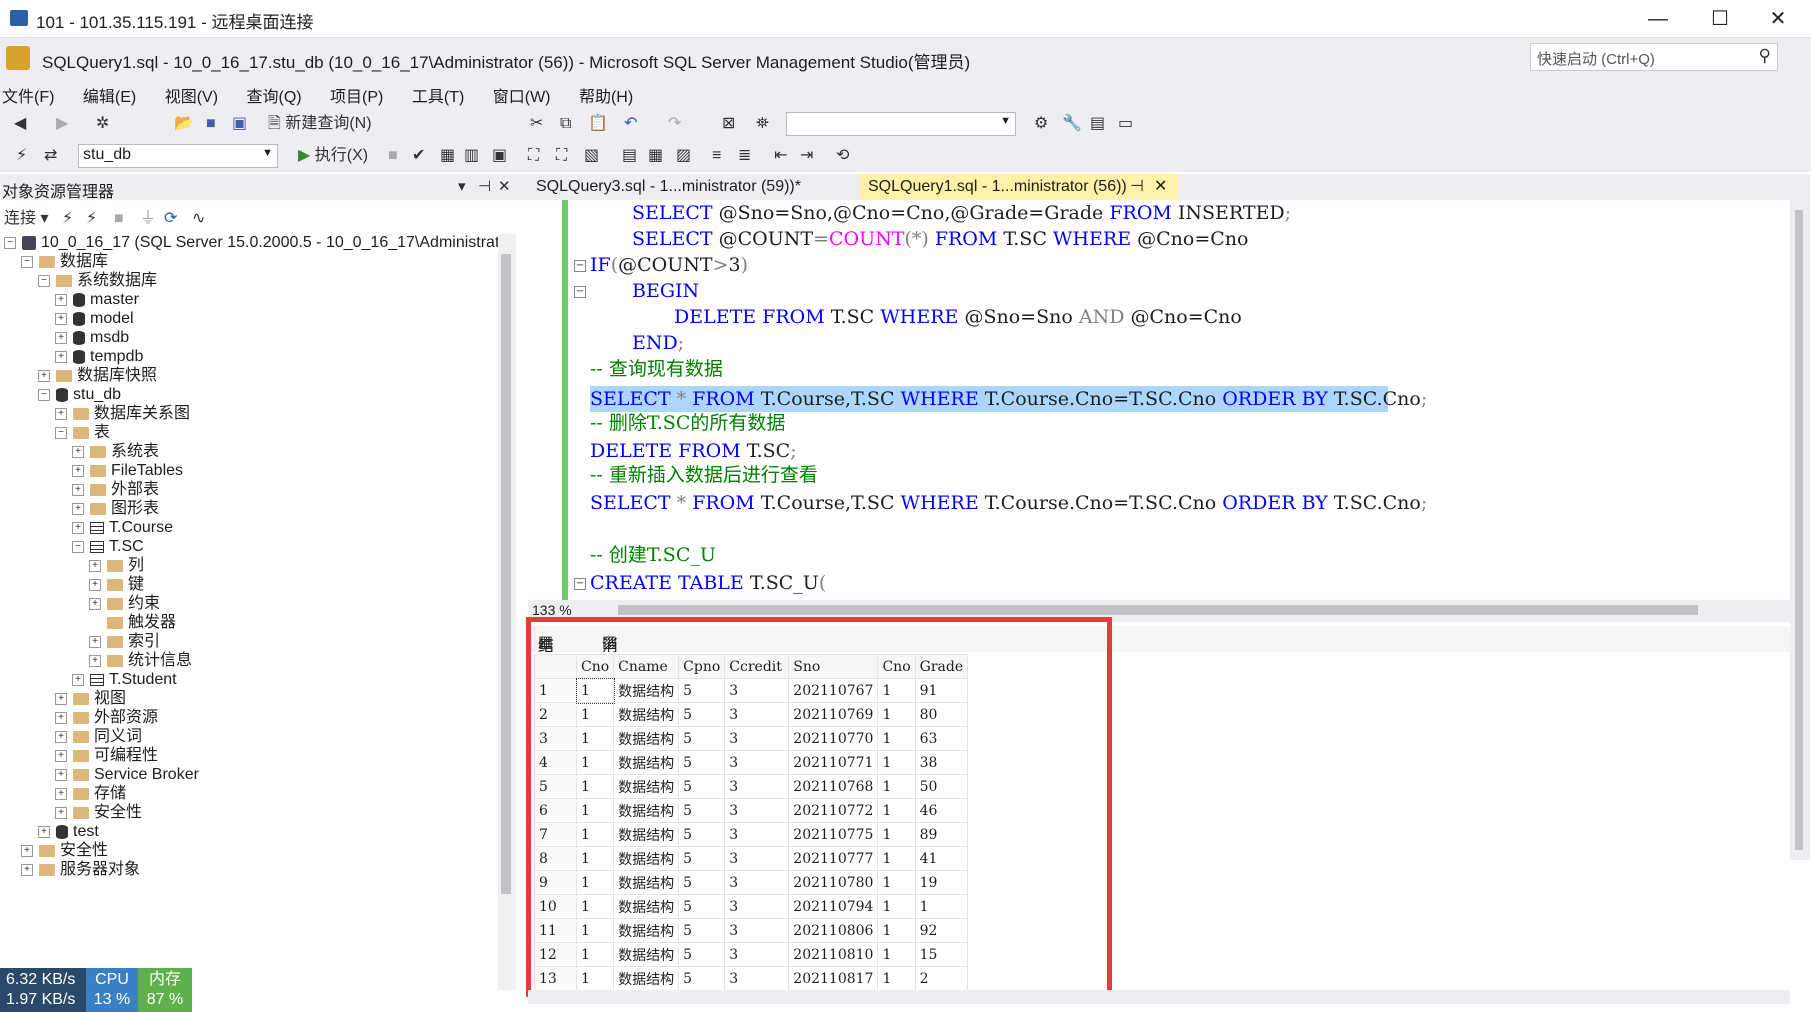 The height and width of the screenshot is (1012, 1811). Describe the element at coordinates (629, 156) in the screenshot. I see `results-text-icon: ▤` at that location.